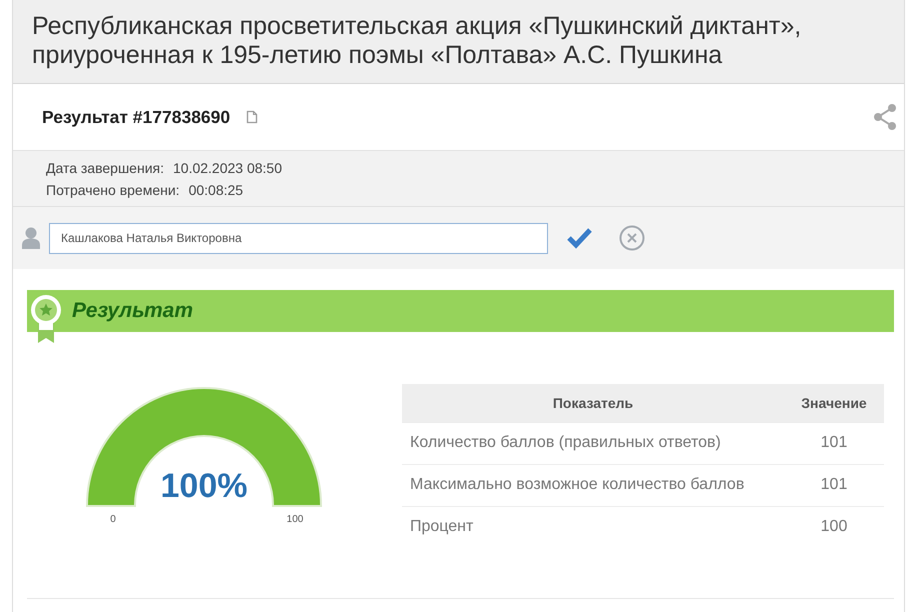  I want to click on gauge-reading: 100%, so click(204, 486).